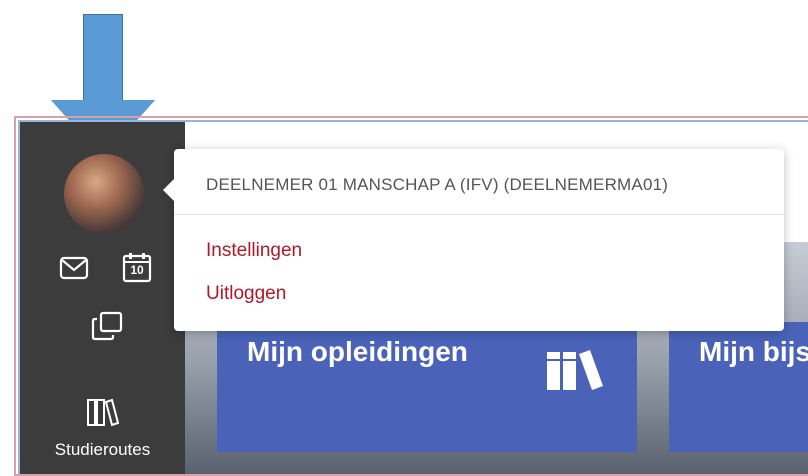  Describe the element at coordinates (104, 194) in the screenshot. I see `user-avatar` at that location.